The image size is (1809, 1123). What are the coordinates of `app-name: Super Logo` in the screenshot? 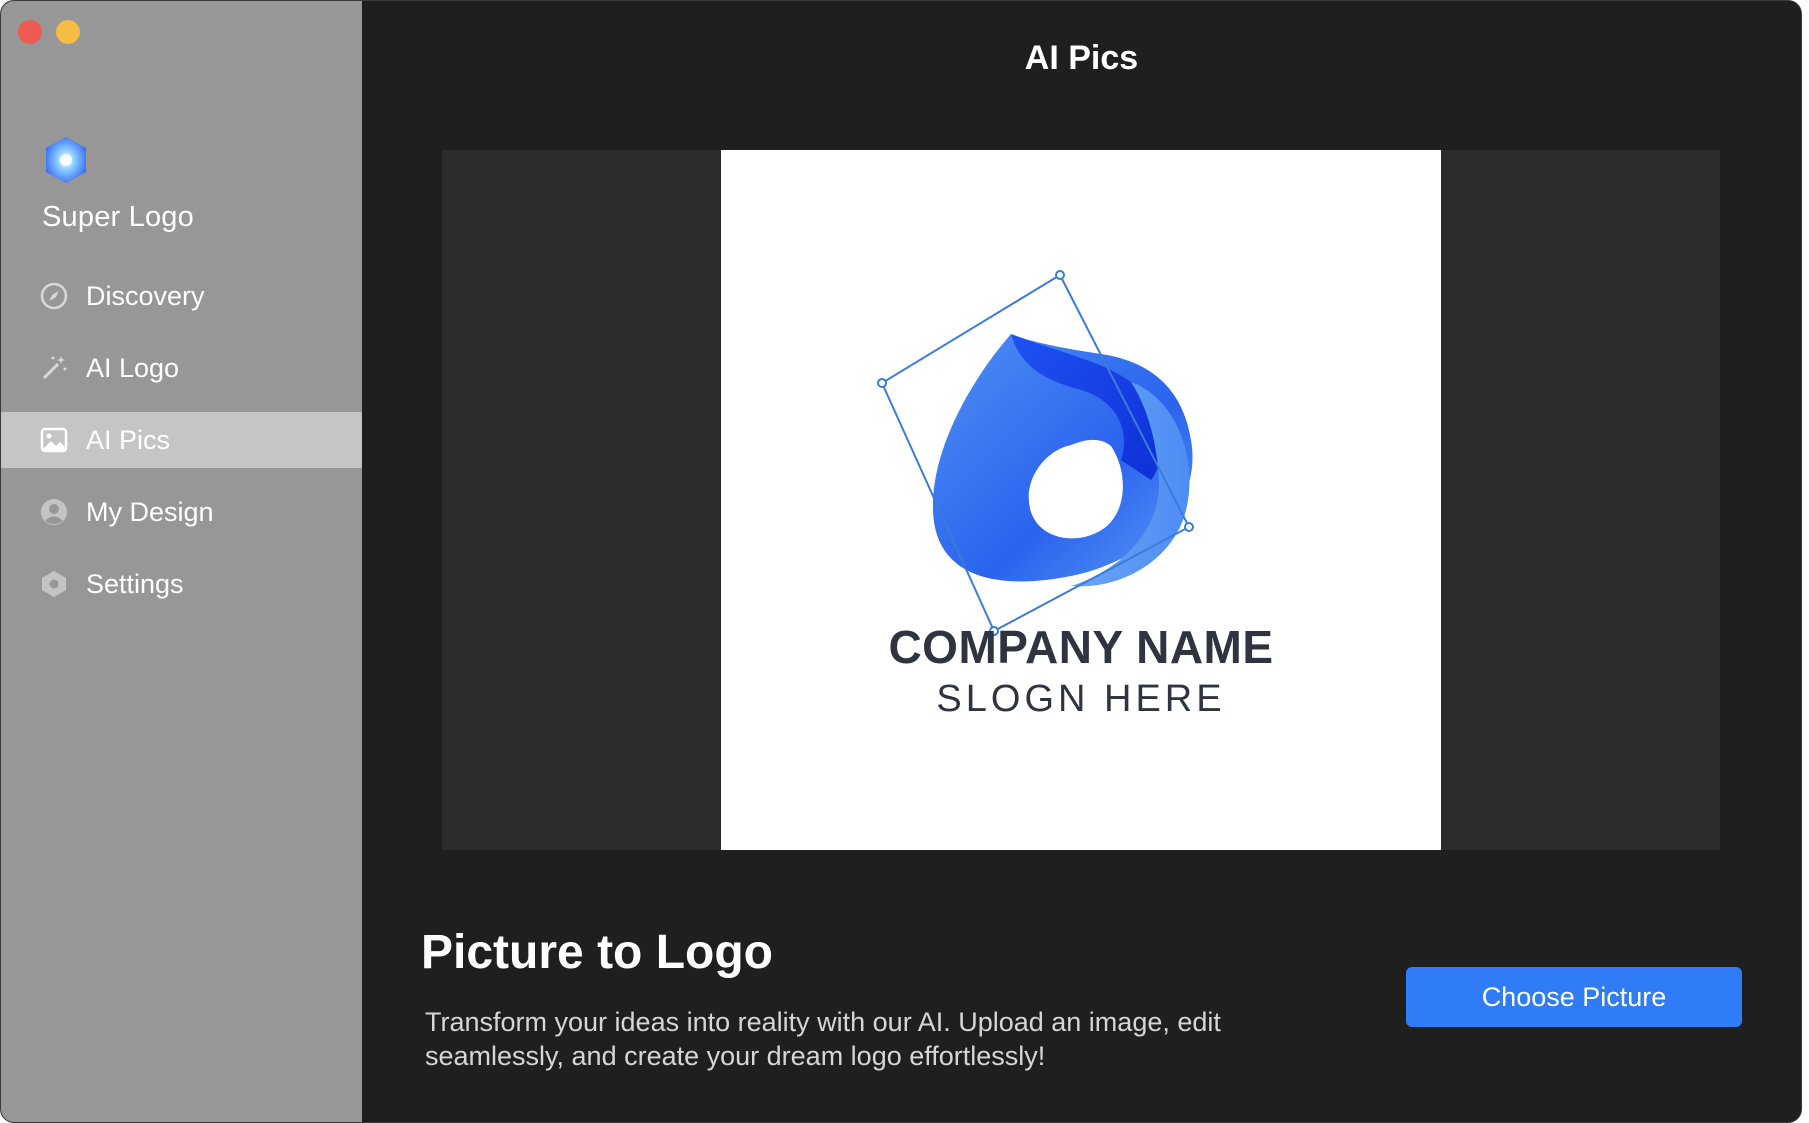 It's located at (118, 217).